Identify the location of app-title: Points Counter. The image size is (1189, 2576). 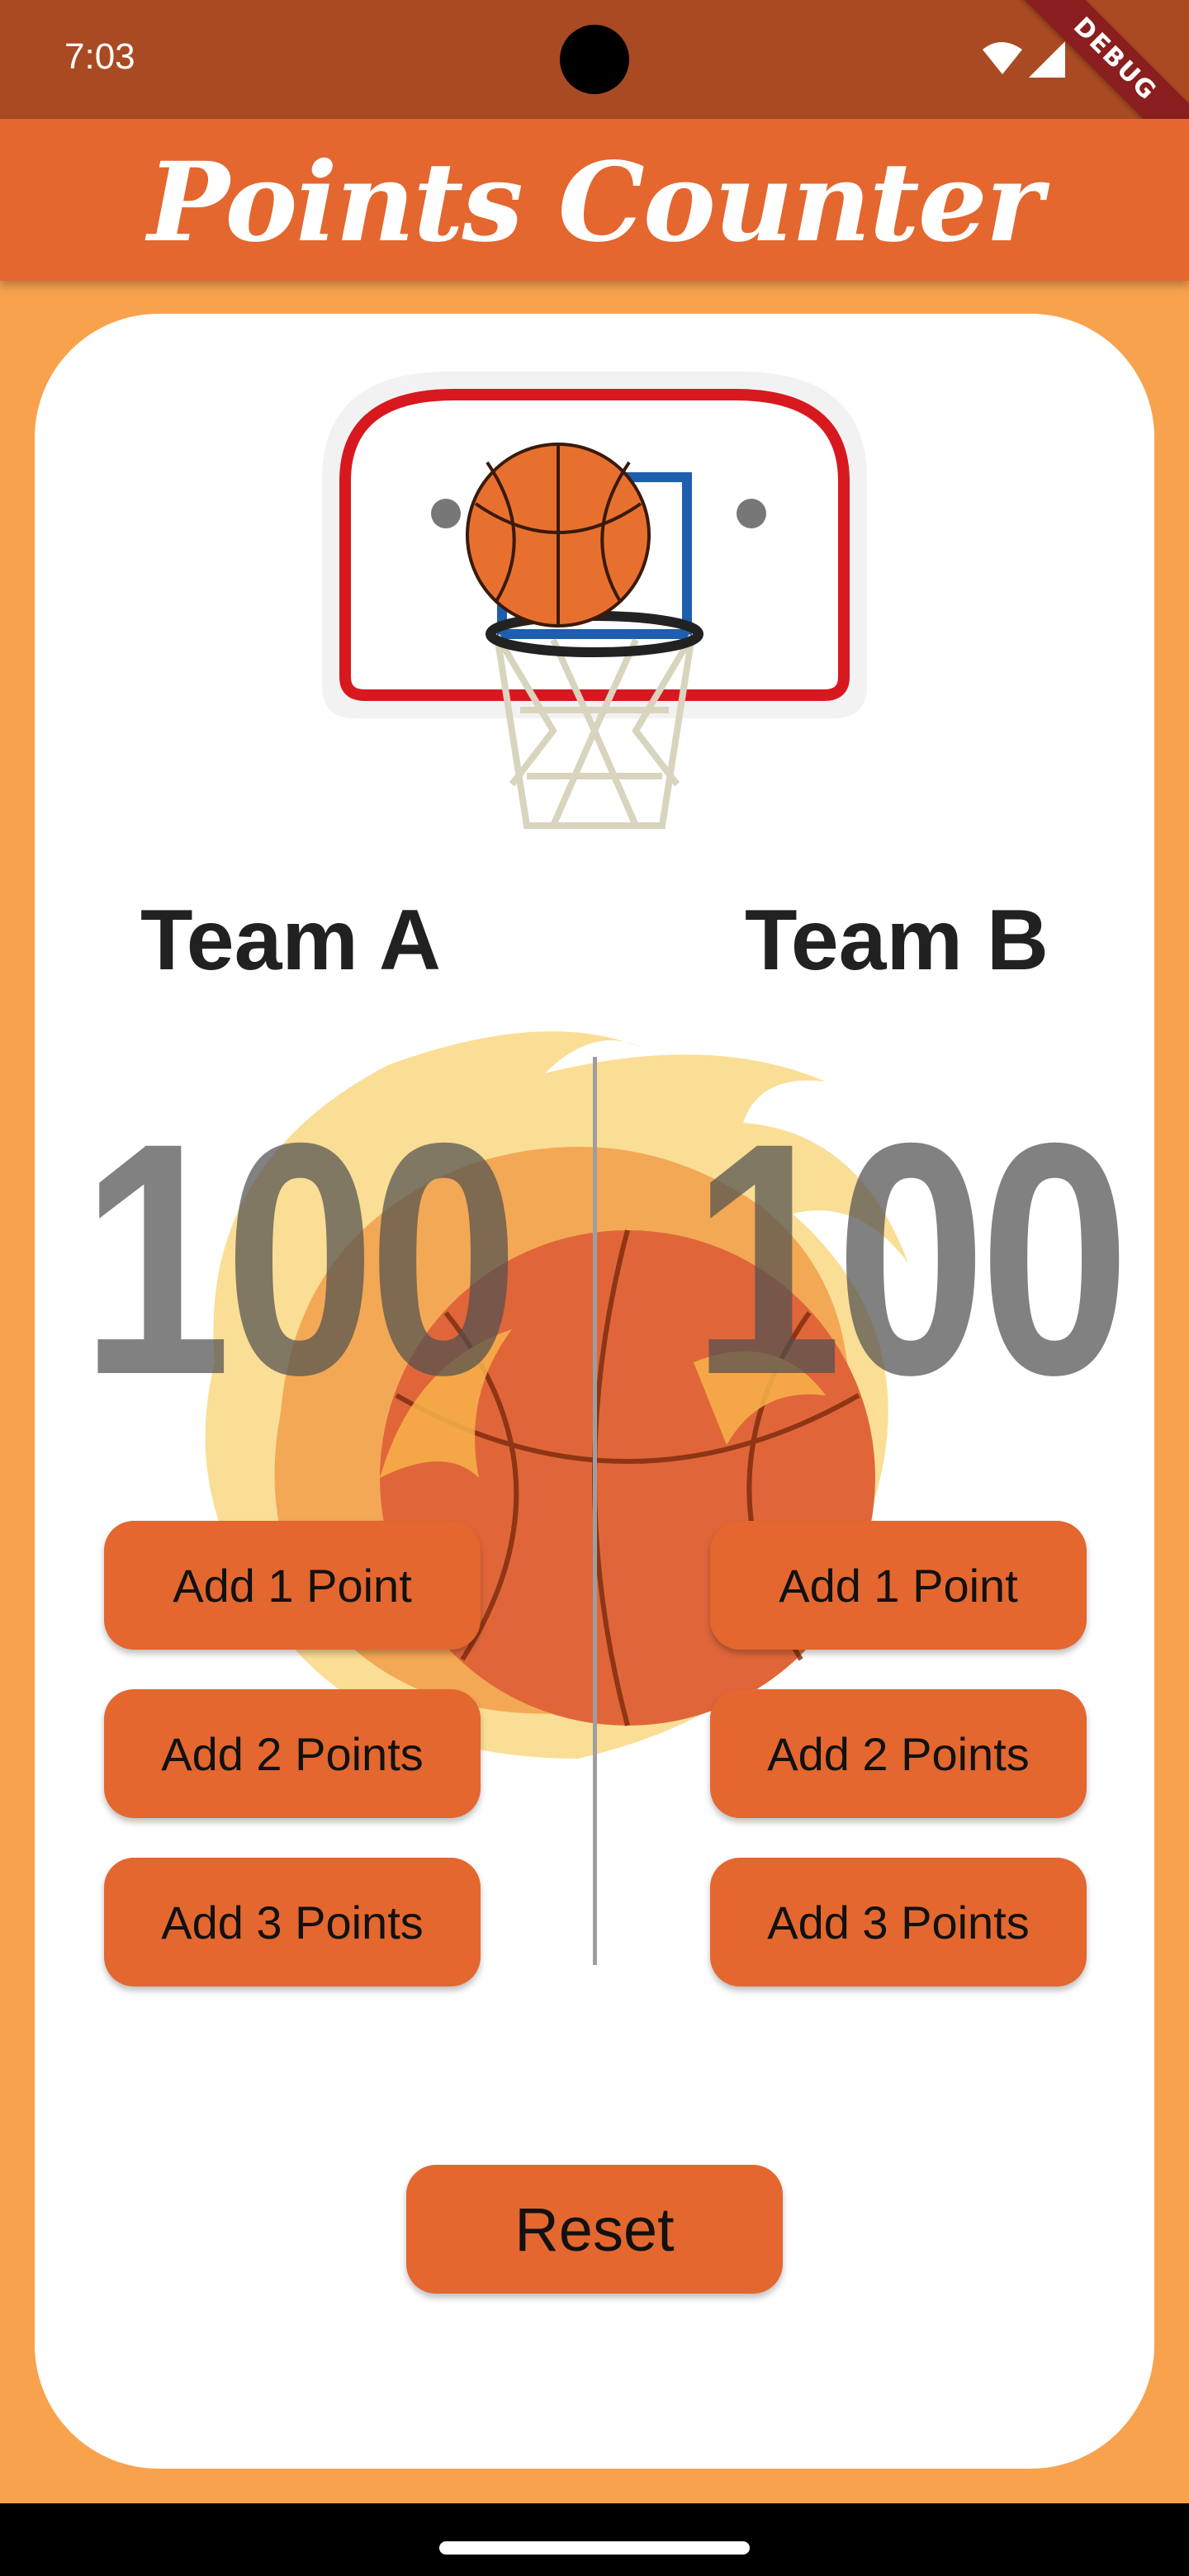
(595, 203).